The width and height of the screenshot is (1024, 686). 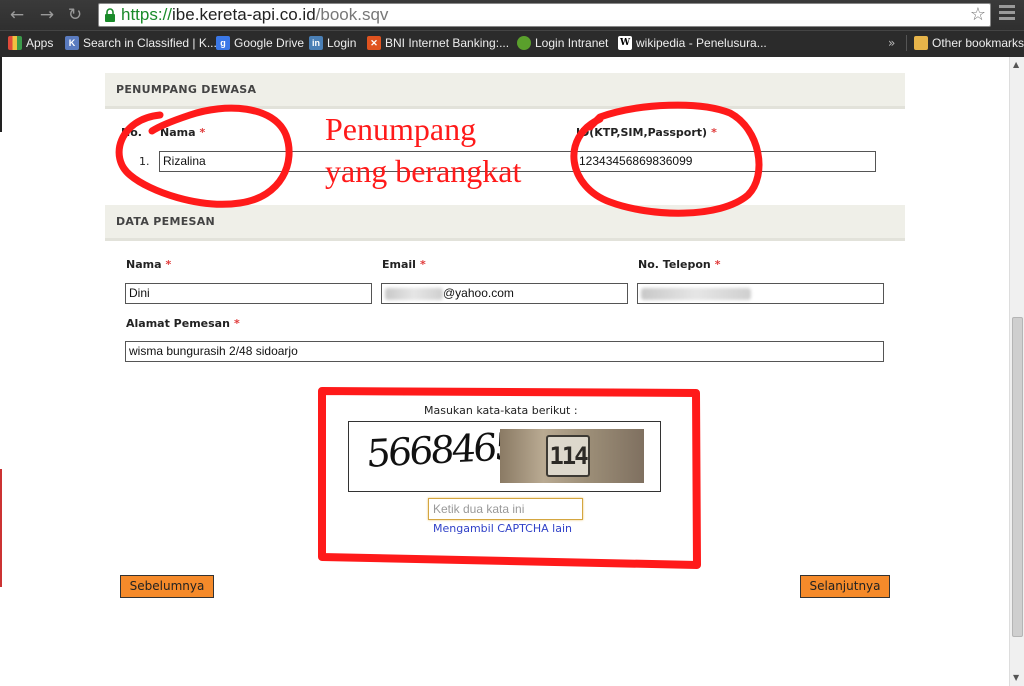 What do you see at coordinates (248, 293) in the screenshot?
I see `booker-name-input: Dini` at bounding box center [248, 293].